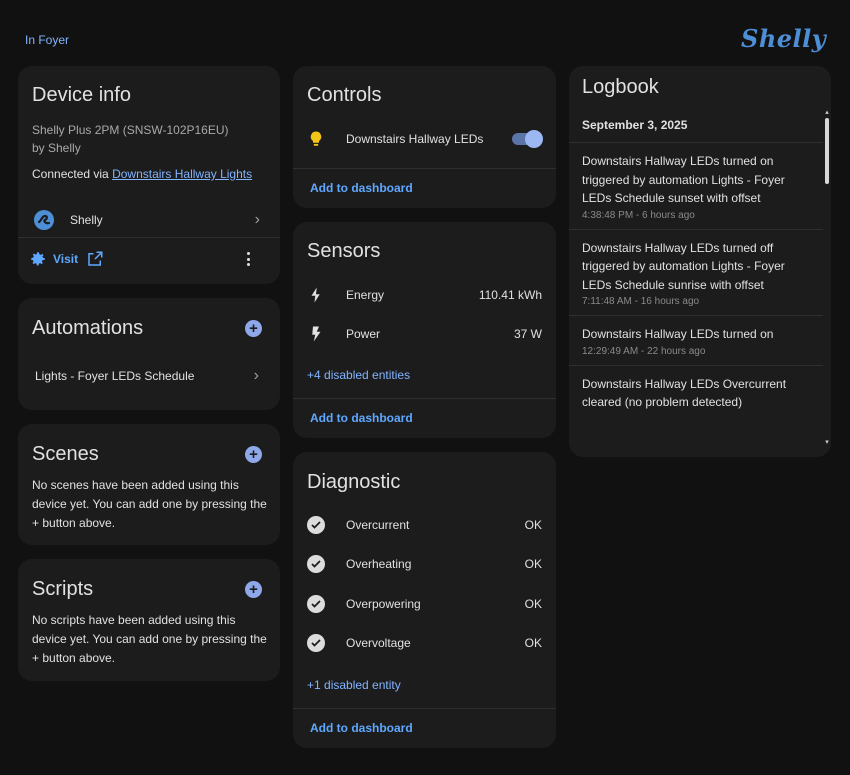 The image size is (850, 775). Describe the element at coordinates (641, 301) in the screenshot. I see `logbook-entry-time: 7:11:48 AM - 16 hours ago` at that location.